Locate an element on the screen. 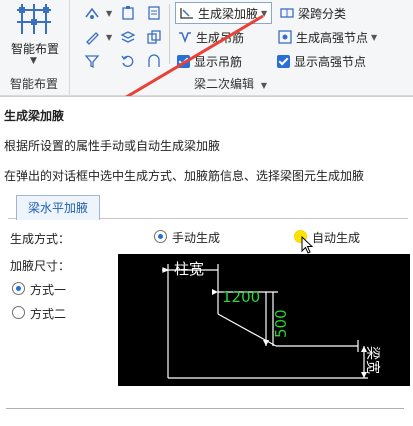  manual-generate-radio is located at coordinates (160, 236).